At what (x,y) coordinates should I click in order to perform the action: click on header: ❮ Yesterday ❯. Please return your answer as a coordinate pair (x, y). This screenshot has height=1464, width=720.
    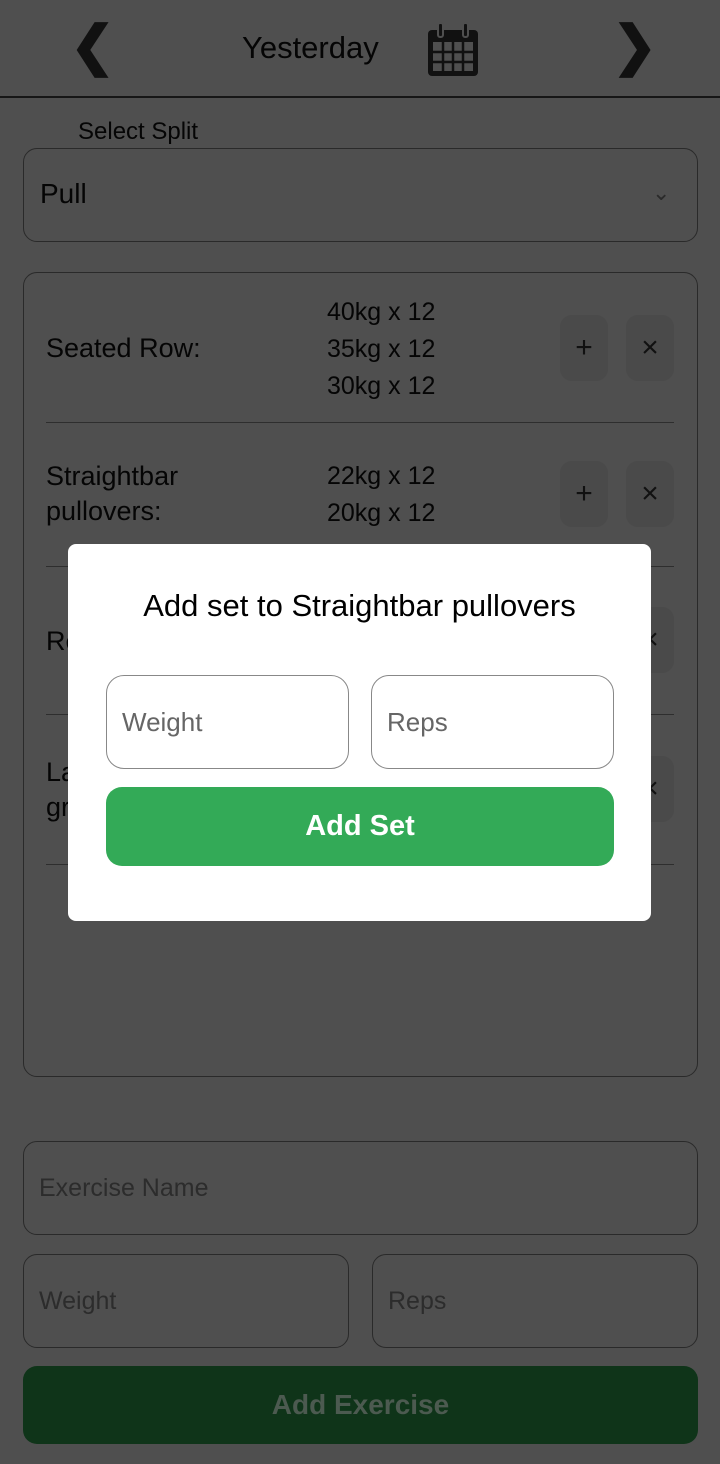
    Looking at the image, I should click on (360, 49).